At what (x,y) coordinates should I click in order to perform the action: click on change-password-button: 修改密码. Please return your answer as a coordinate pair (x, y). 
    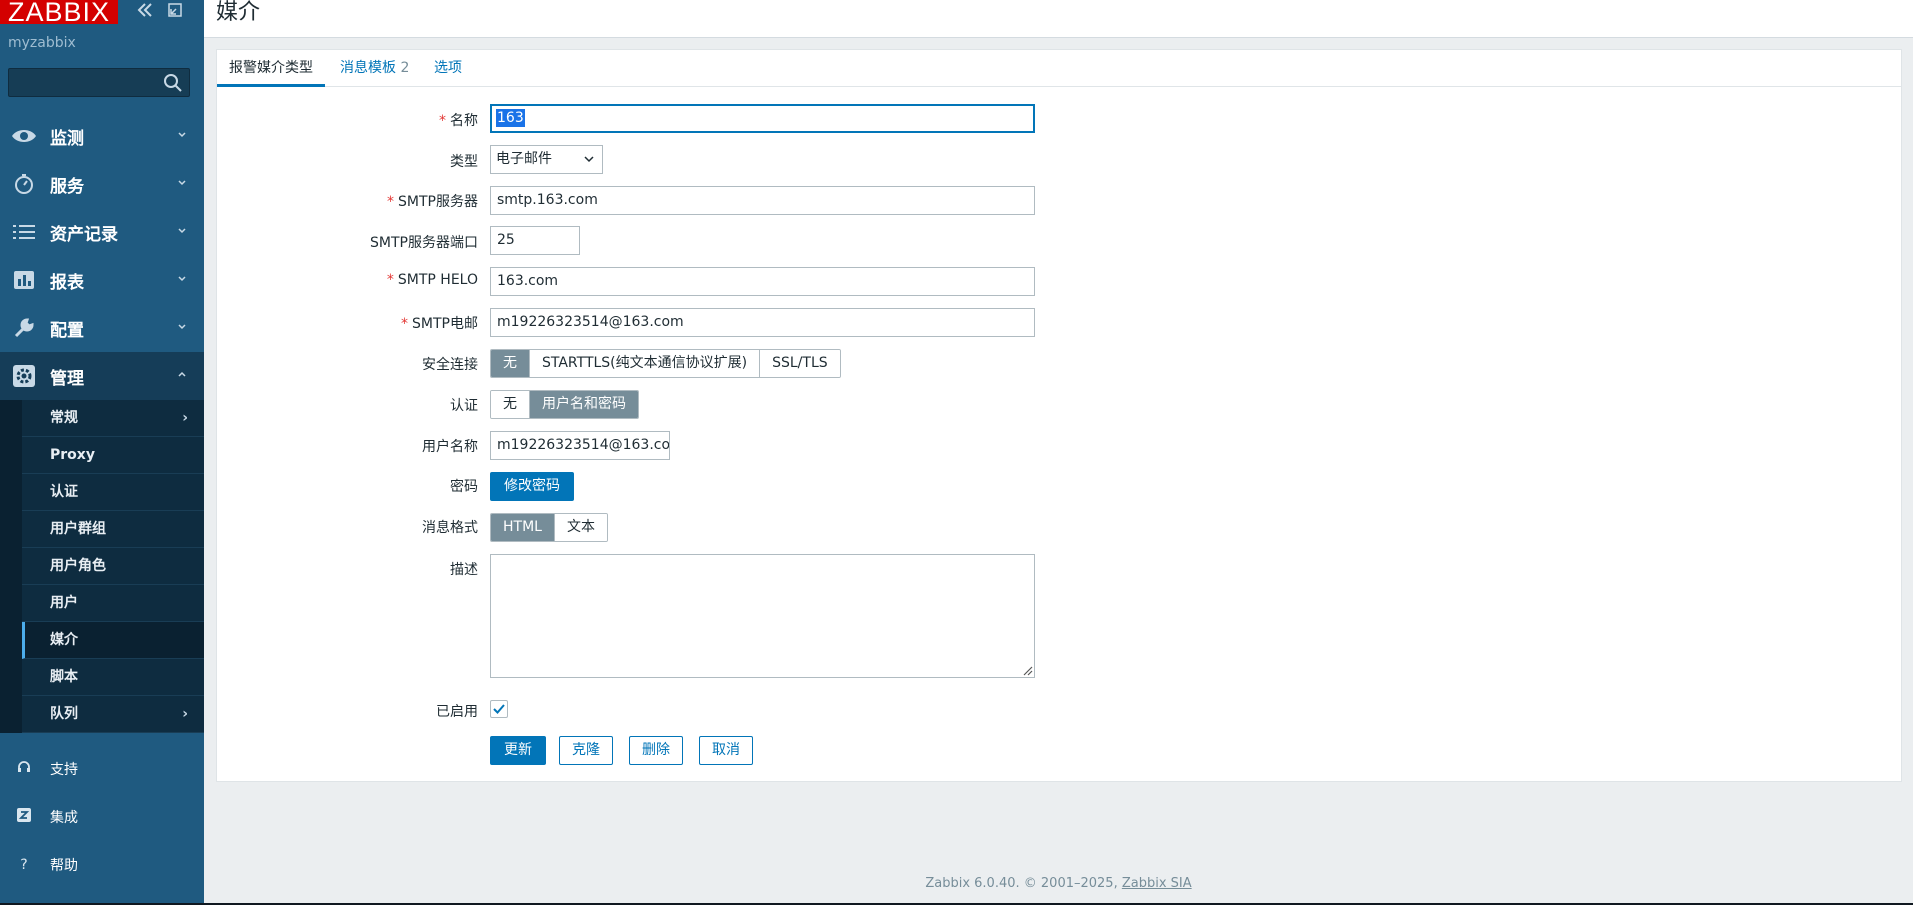
    Looking at the image, I should click on (532, 486).